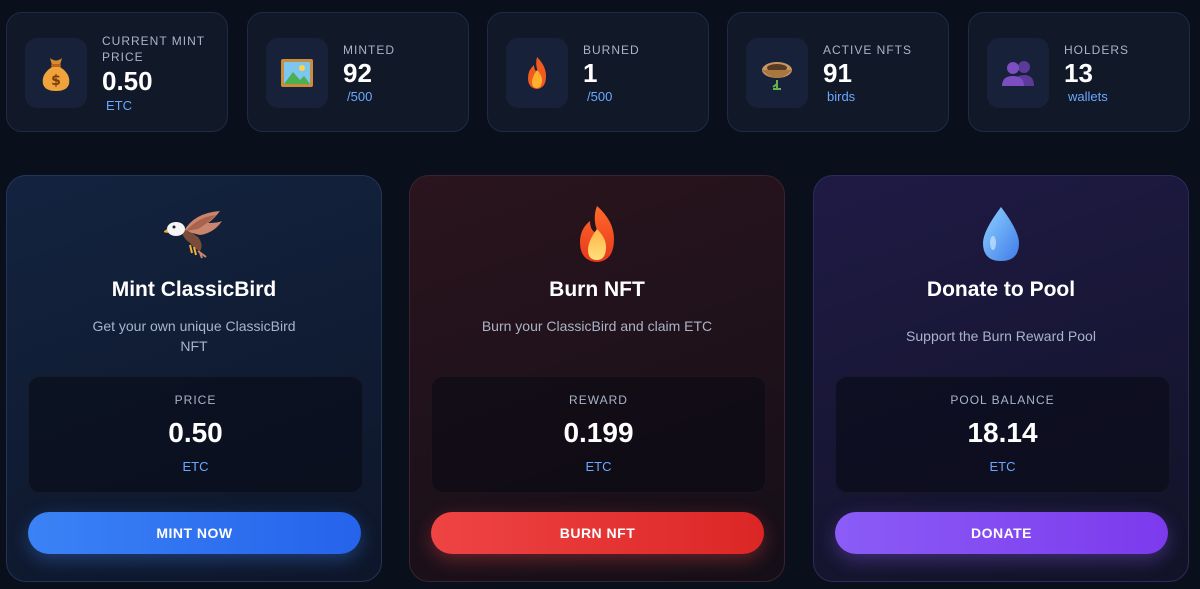 The image size is (1200, 589). I want to click on framed-picture-icon, so click(297, 73).